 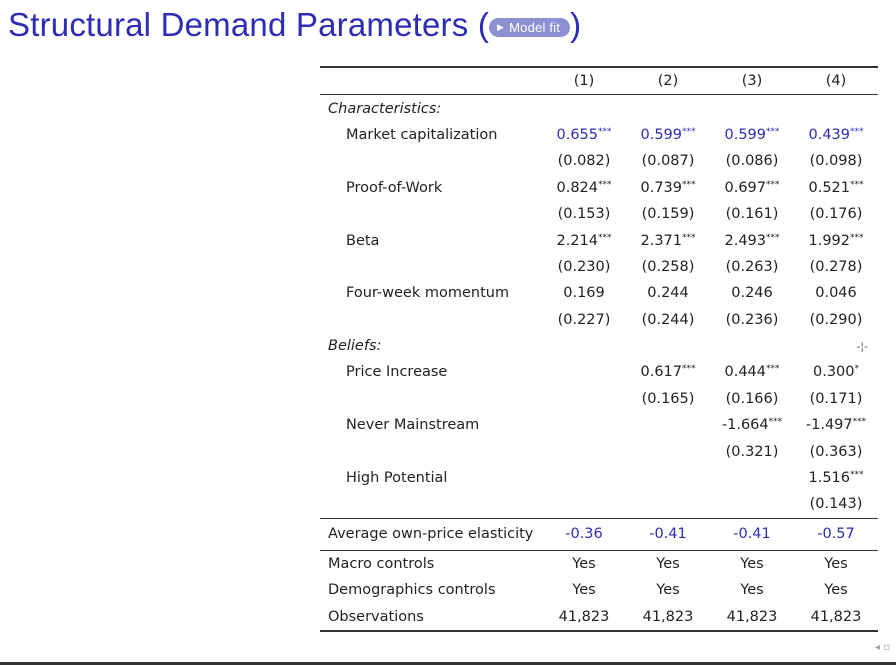 I want to click on table-row: Observations 41,823 41,823 41,823 41,823, so click(x=599, y=617).